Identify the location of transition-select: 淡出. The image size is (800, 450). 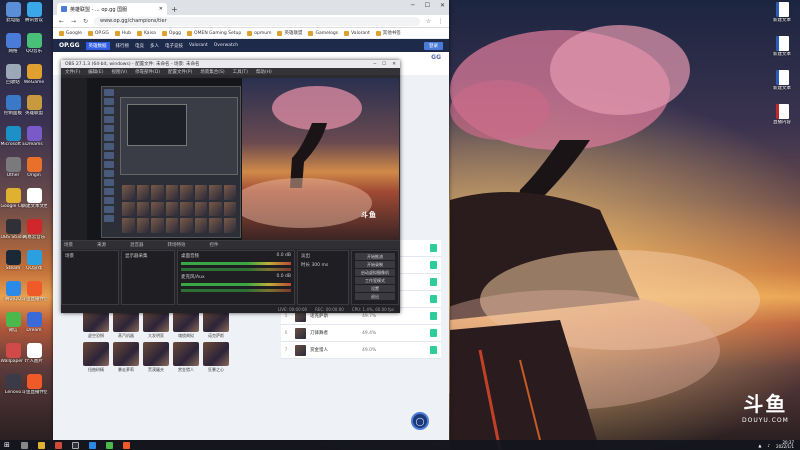
(323, 256).